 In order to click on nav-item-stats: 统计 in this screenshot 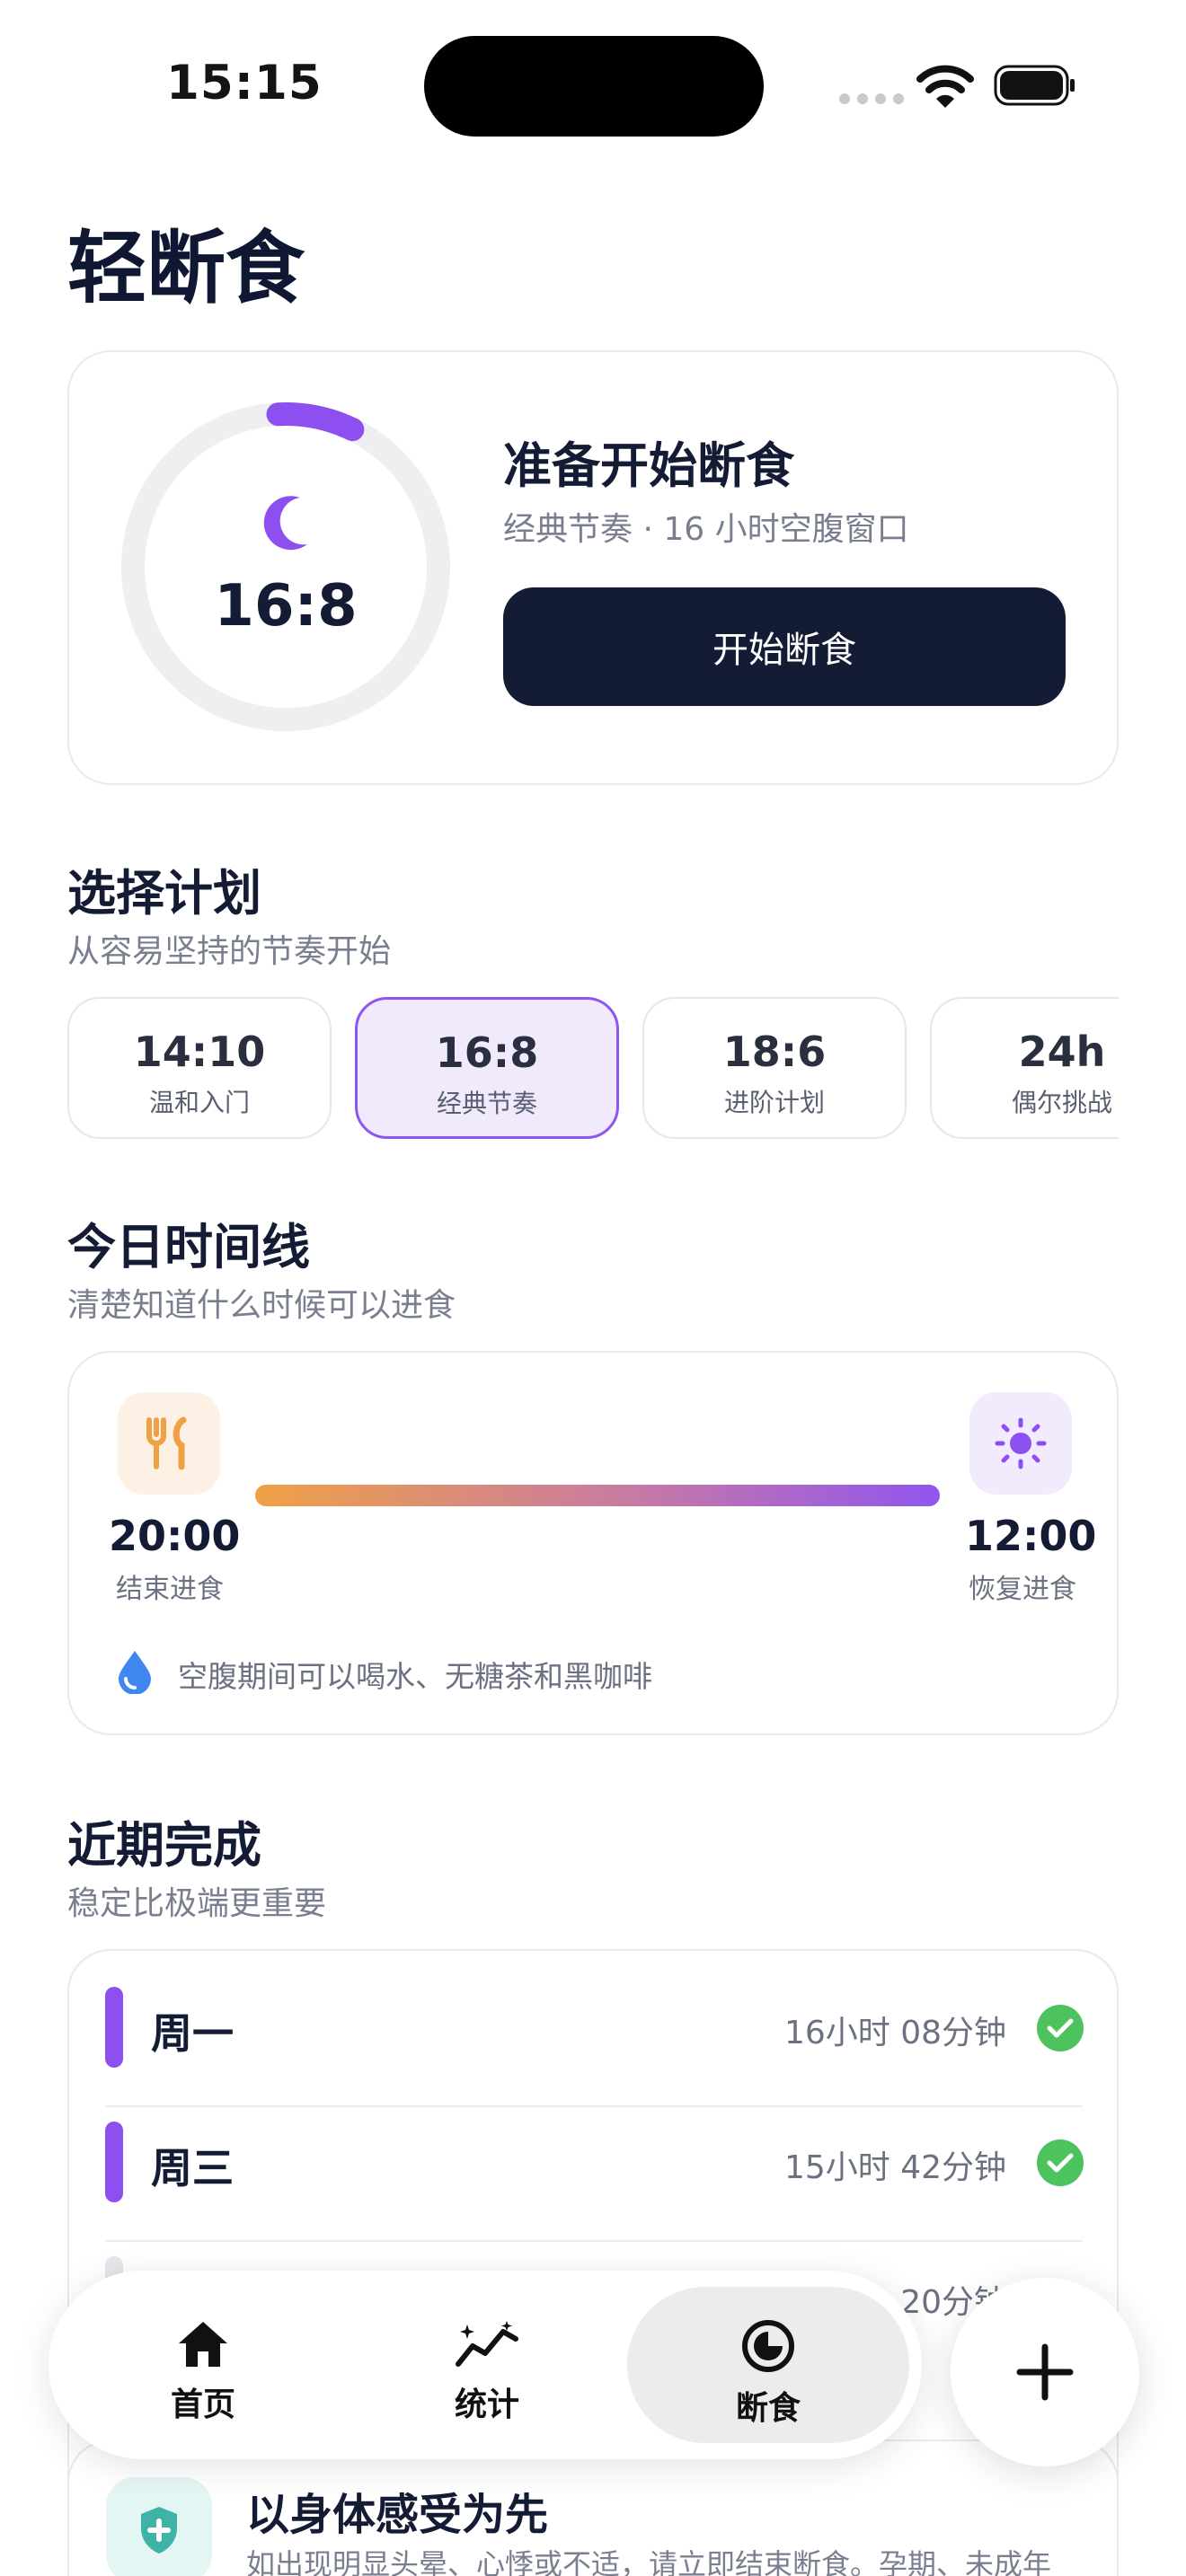, I will do `click(487, 2372)`.